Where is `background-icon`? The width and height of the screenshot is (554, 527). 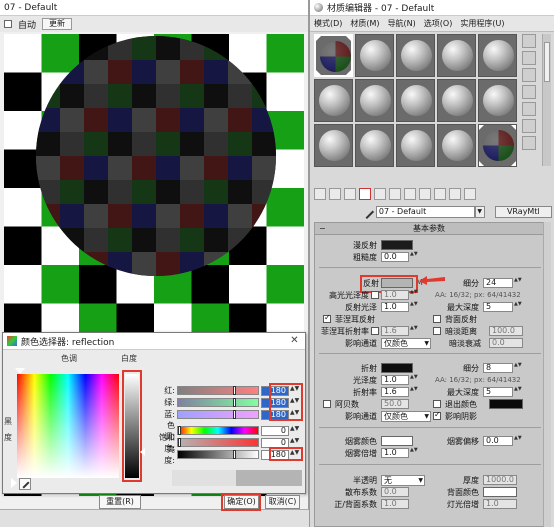 background-icon is located at coordinates (529, 75).